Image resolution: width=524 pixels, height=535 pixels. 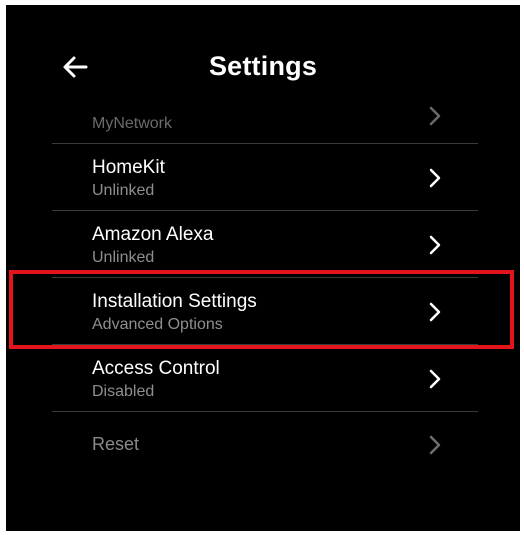 What do you see at coordinates (128, 167) in the screenshot?
I see `list-item-title: HomeKit` at bounding box center [128, 167].